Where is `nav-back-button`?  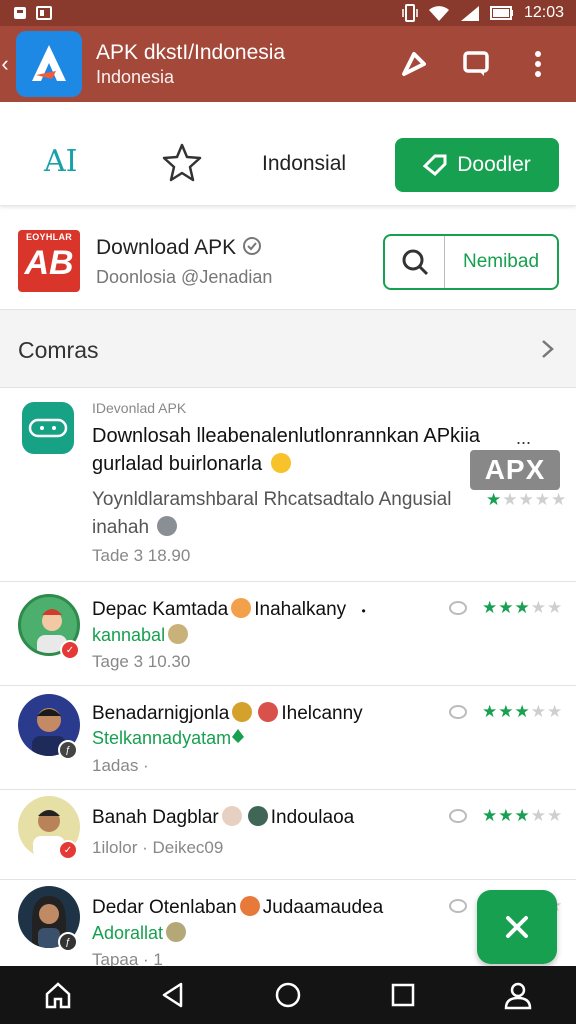
nav-back-button is located at coordinates (173, 995).